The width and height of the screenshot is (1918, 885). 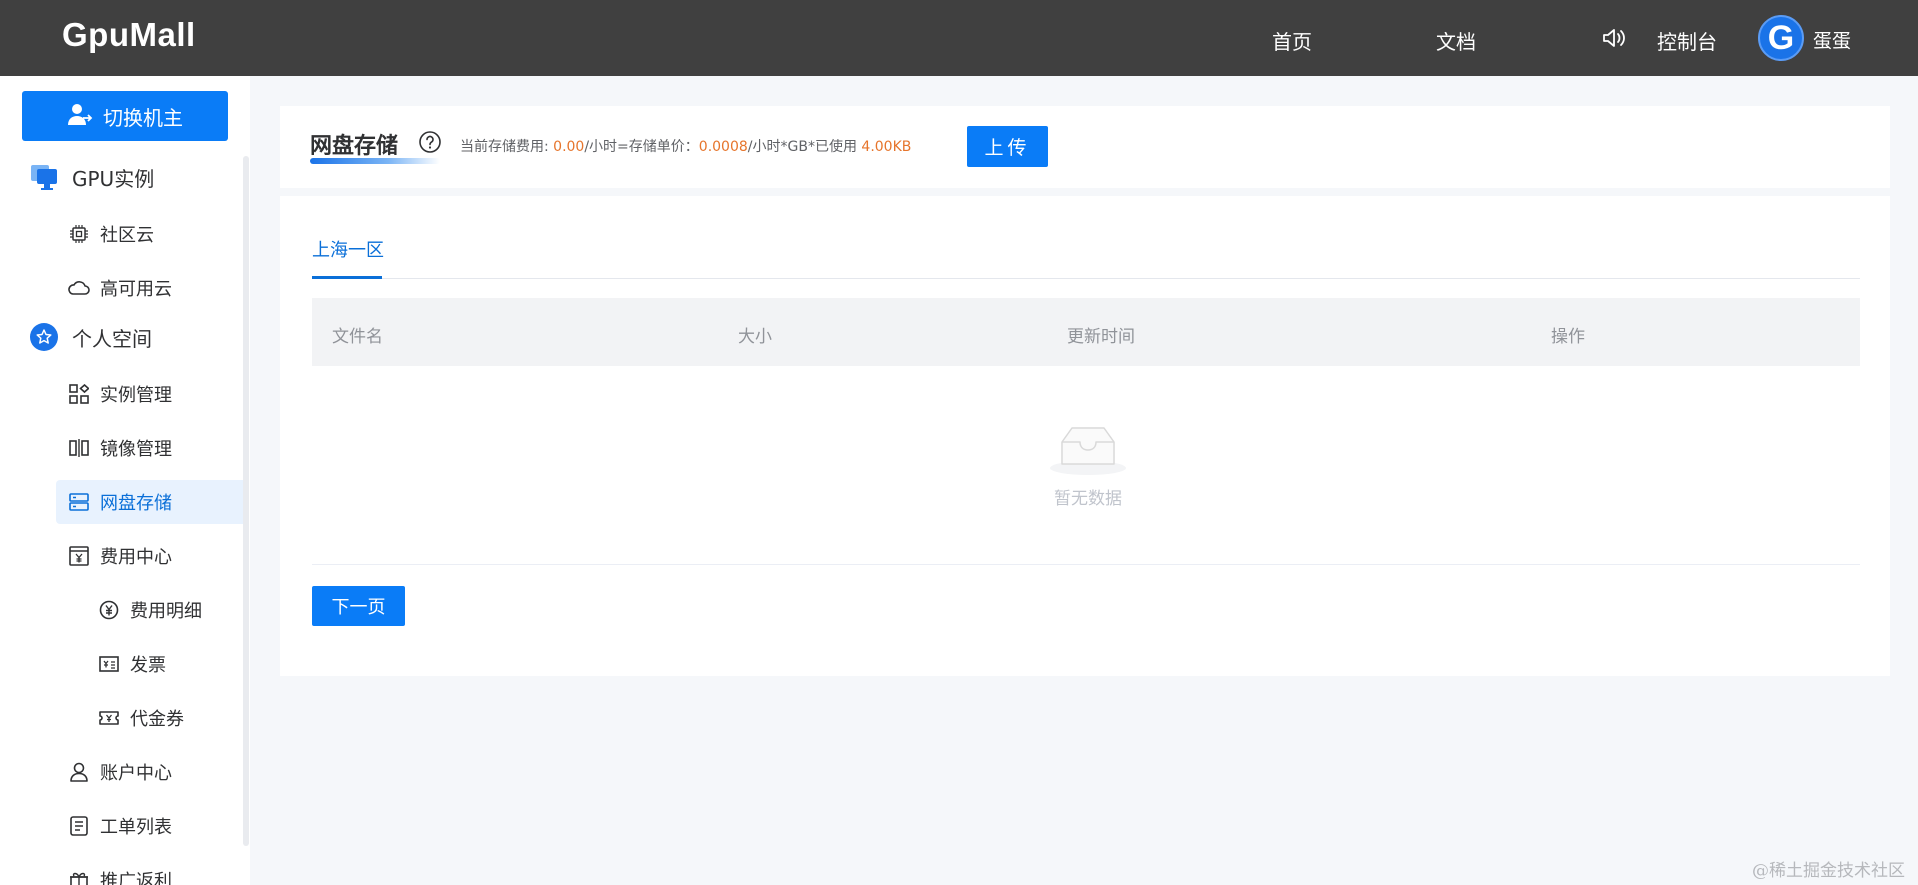 What do you see at coordinates (136, 503) in the screenshot?
I see `sidebar-item-label: 网盘存储` at bounding box center [136, 503].